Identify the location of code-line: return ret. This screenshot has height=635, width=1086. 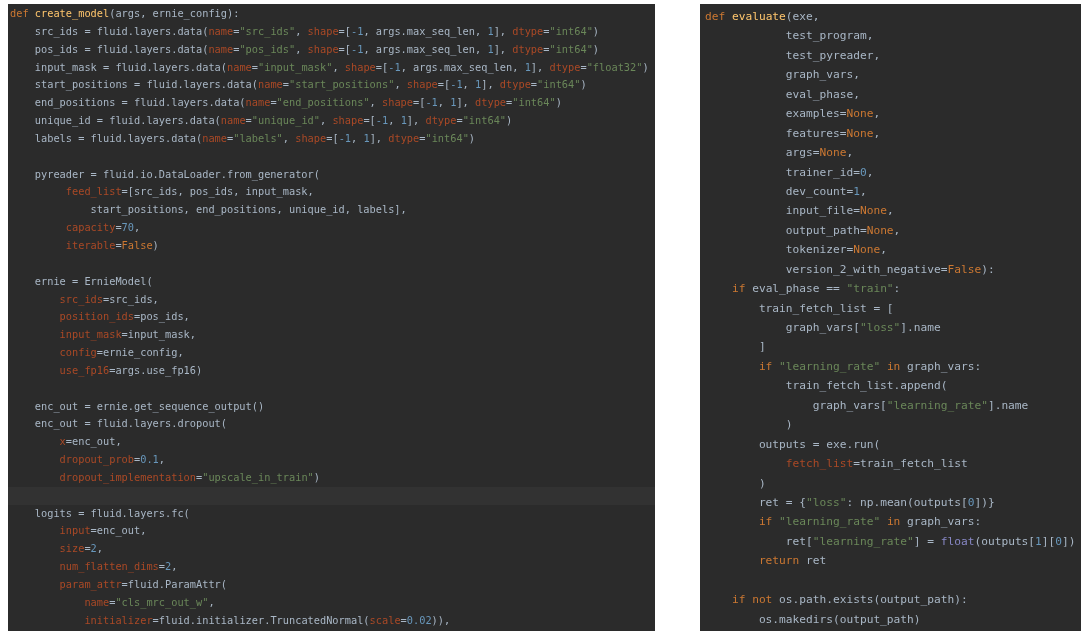
(792, 561).